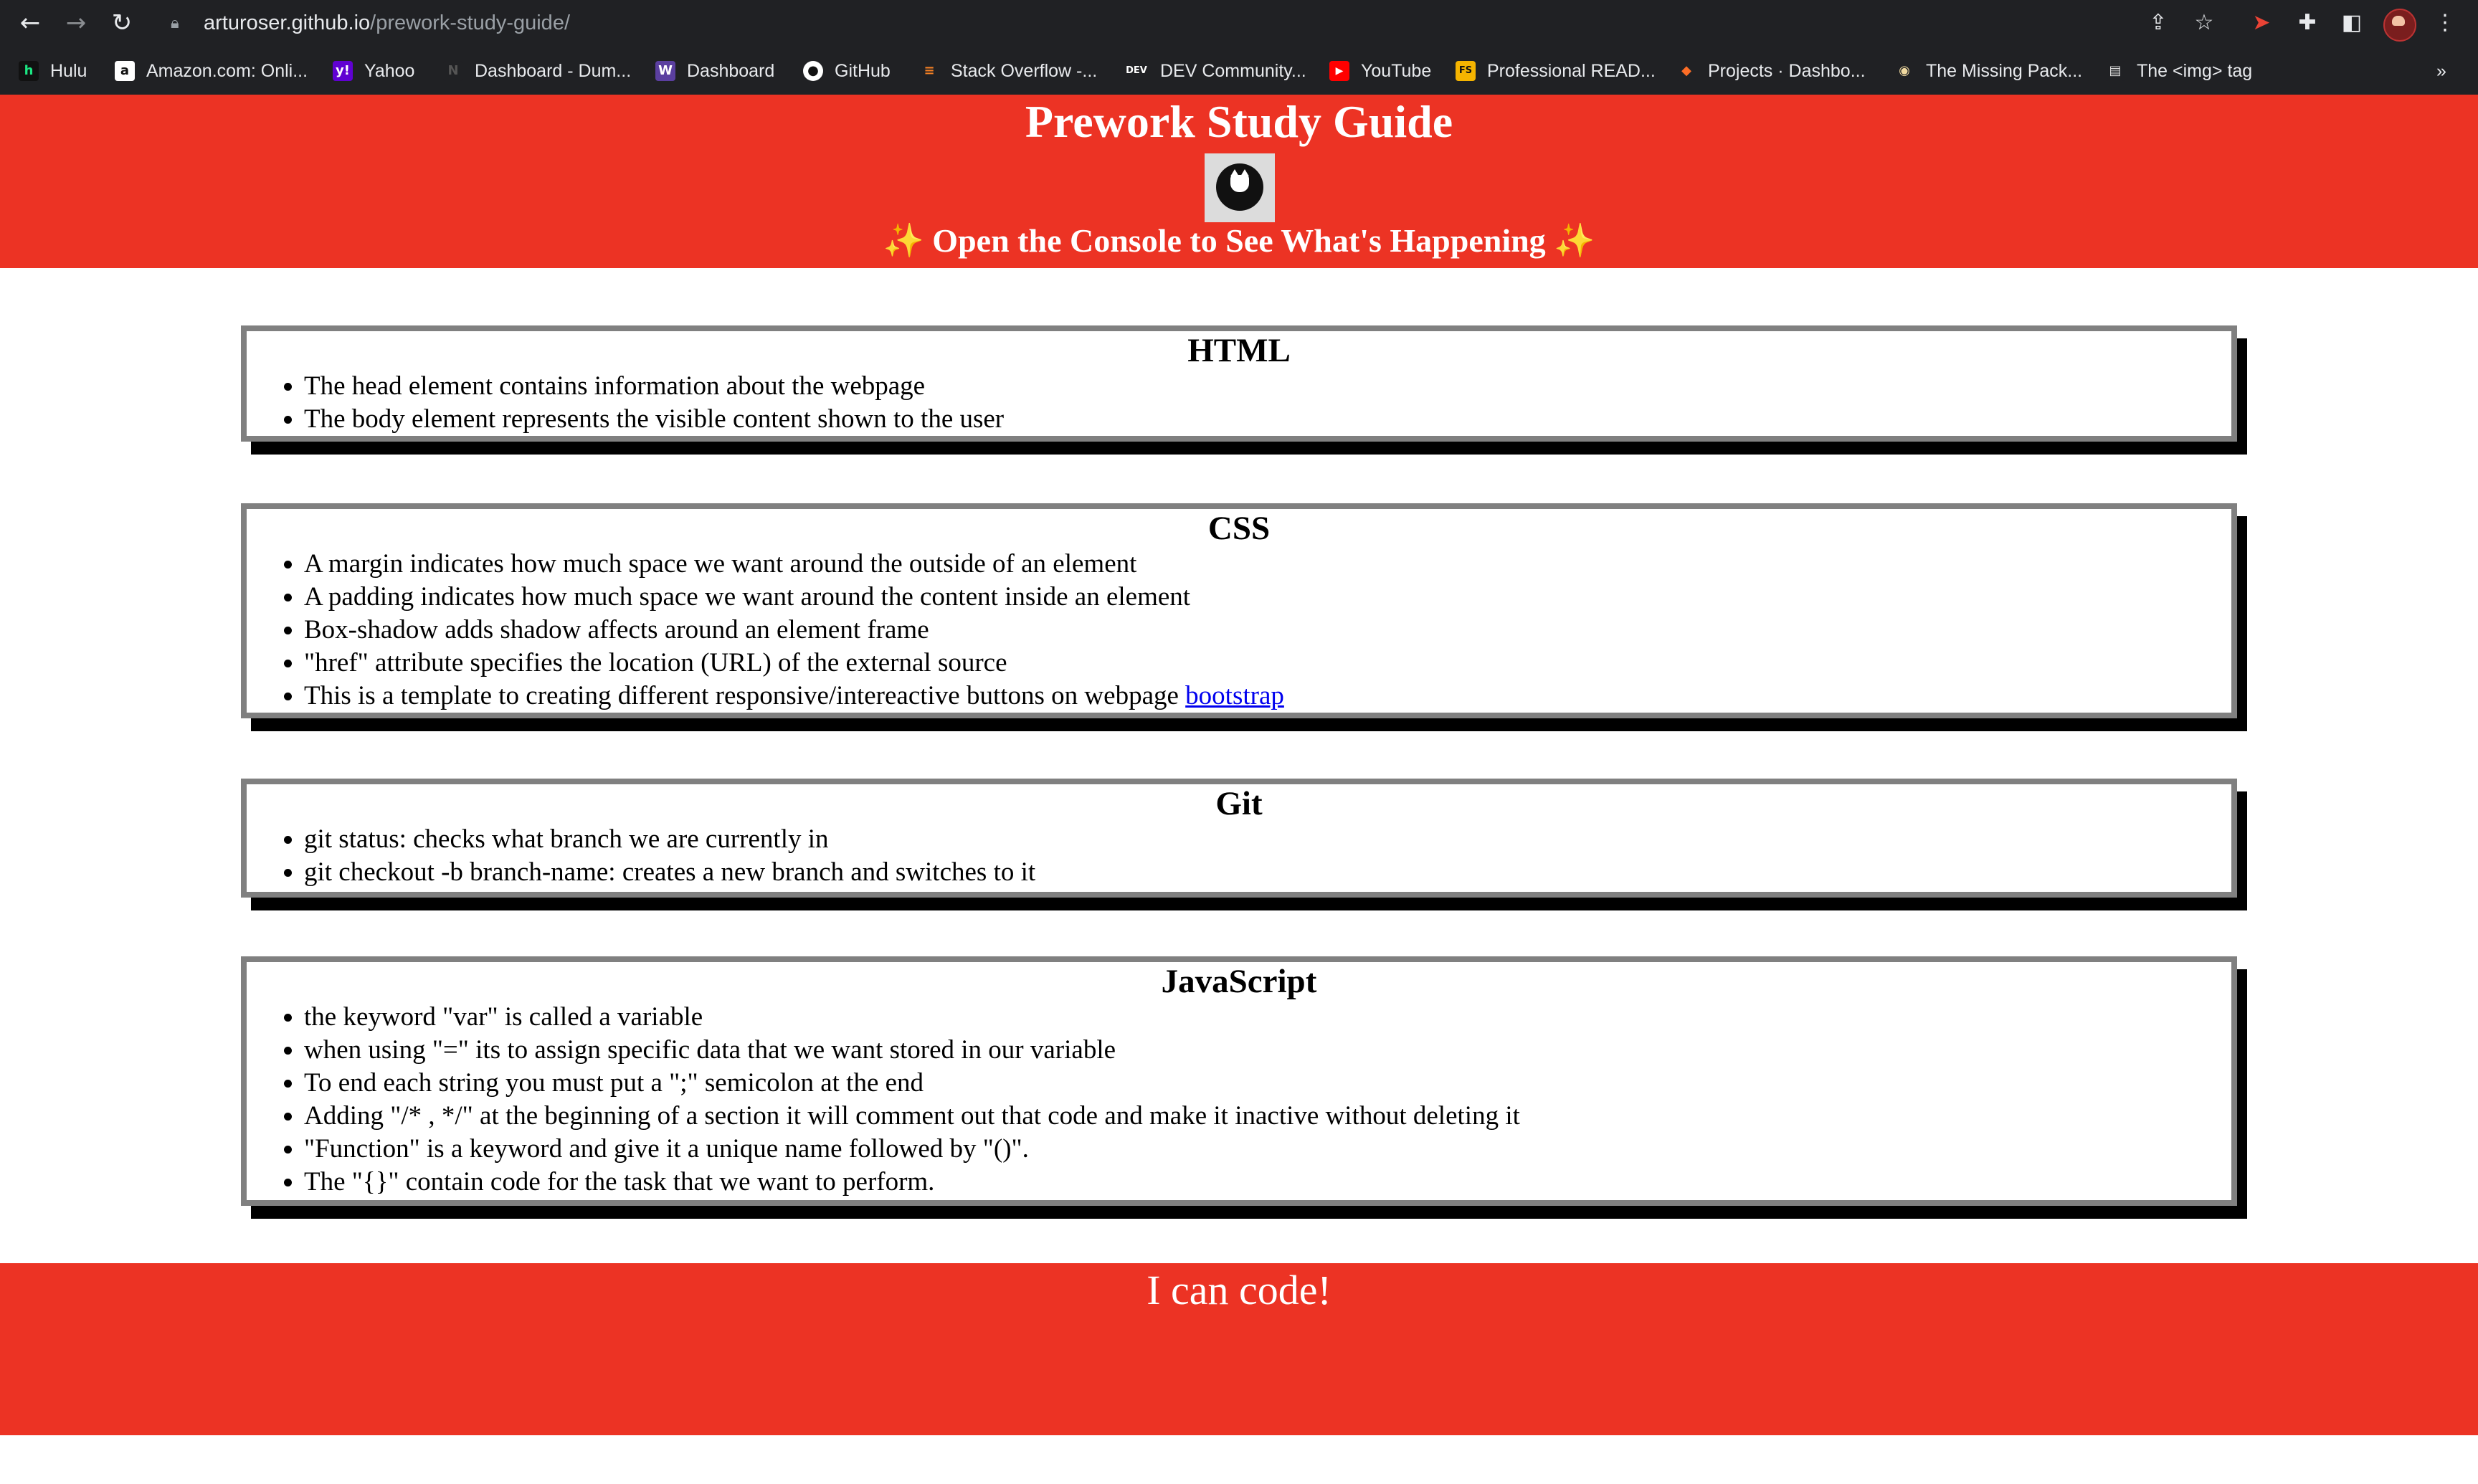 Image resolution: width=2478 pixels, height=1484 pixels. I want to click on bookmark-youtube: ▶ YouTube, so click(1380, 71).